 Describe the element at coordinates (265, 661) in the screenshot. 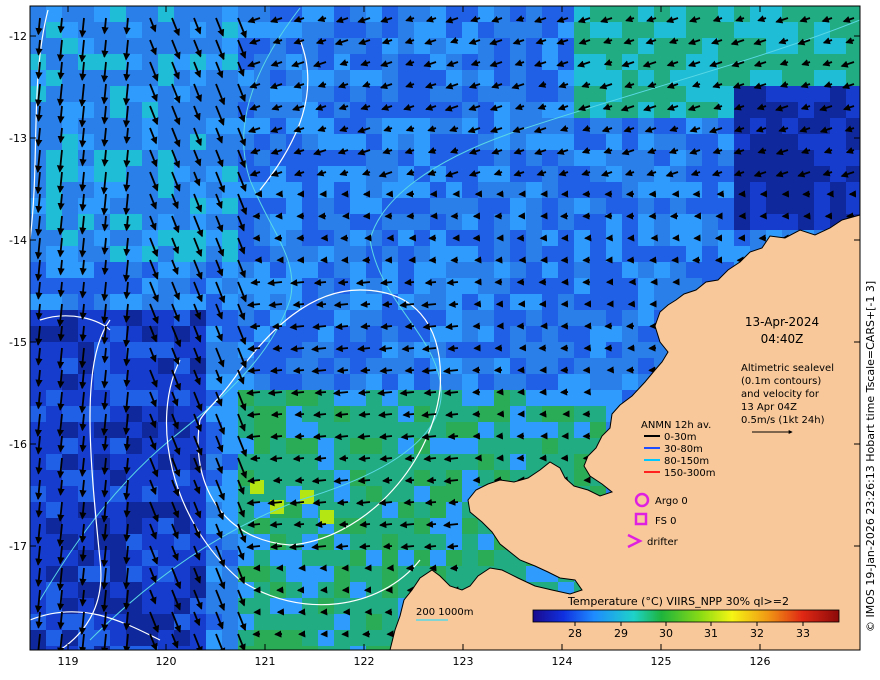

I see `lon-tick-label: 121` at that location.